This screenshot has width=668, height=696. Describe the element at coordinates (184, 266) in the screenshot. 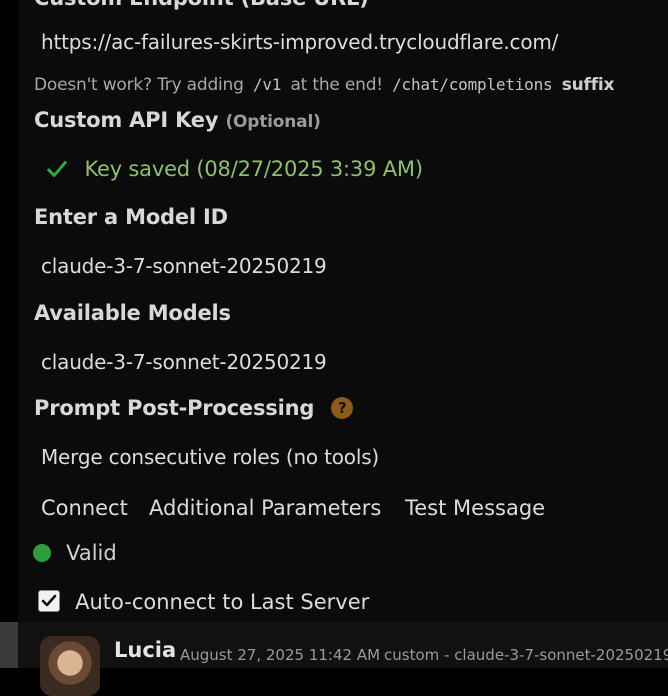

I see `model-id-input: claude-3-7-sonnet-20250219` at that location.